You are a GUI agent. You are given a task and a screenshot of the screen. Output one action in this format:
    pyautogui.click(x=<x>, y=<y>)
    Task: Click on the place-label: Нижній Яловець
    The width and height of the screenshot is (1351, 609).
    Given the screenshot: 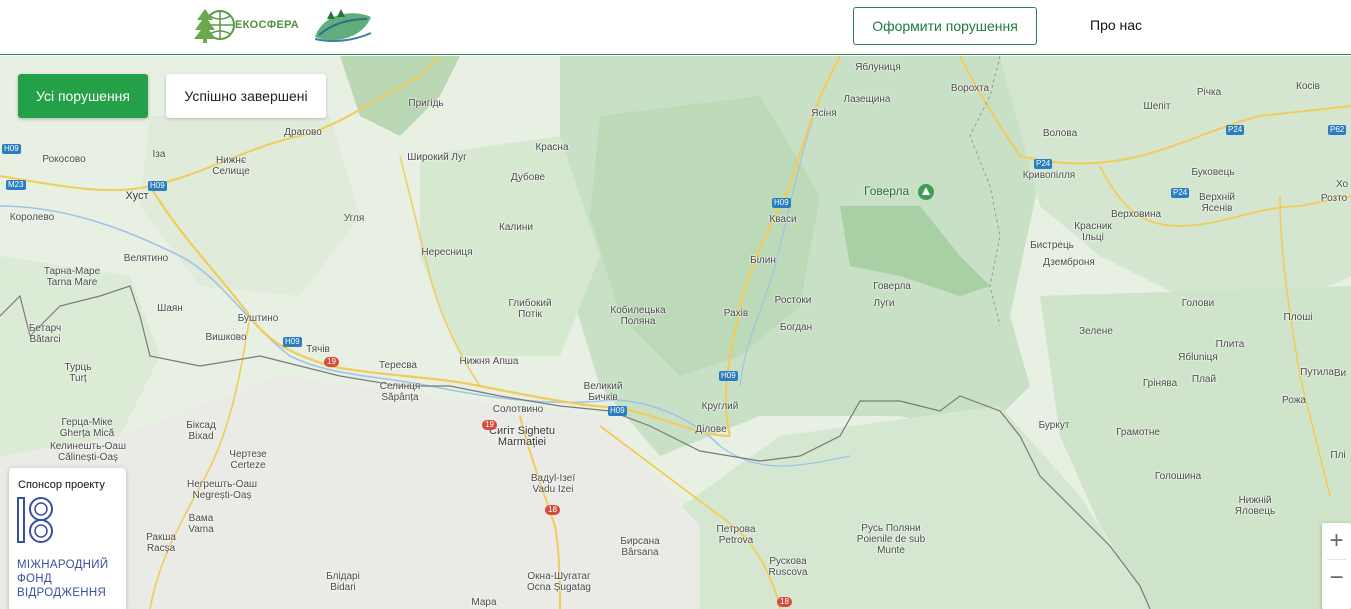 What is the action you would take?
    pyautogui.click(x=1255, y=506)
    